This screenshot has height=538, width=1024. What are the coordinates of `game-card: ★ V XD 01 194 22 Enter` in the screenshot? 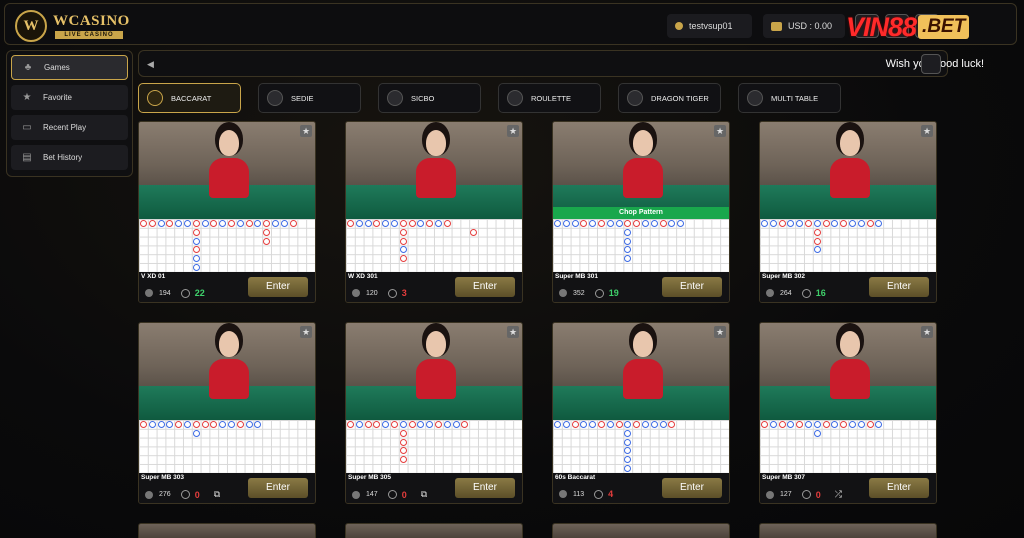 It's located at (227, 212).